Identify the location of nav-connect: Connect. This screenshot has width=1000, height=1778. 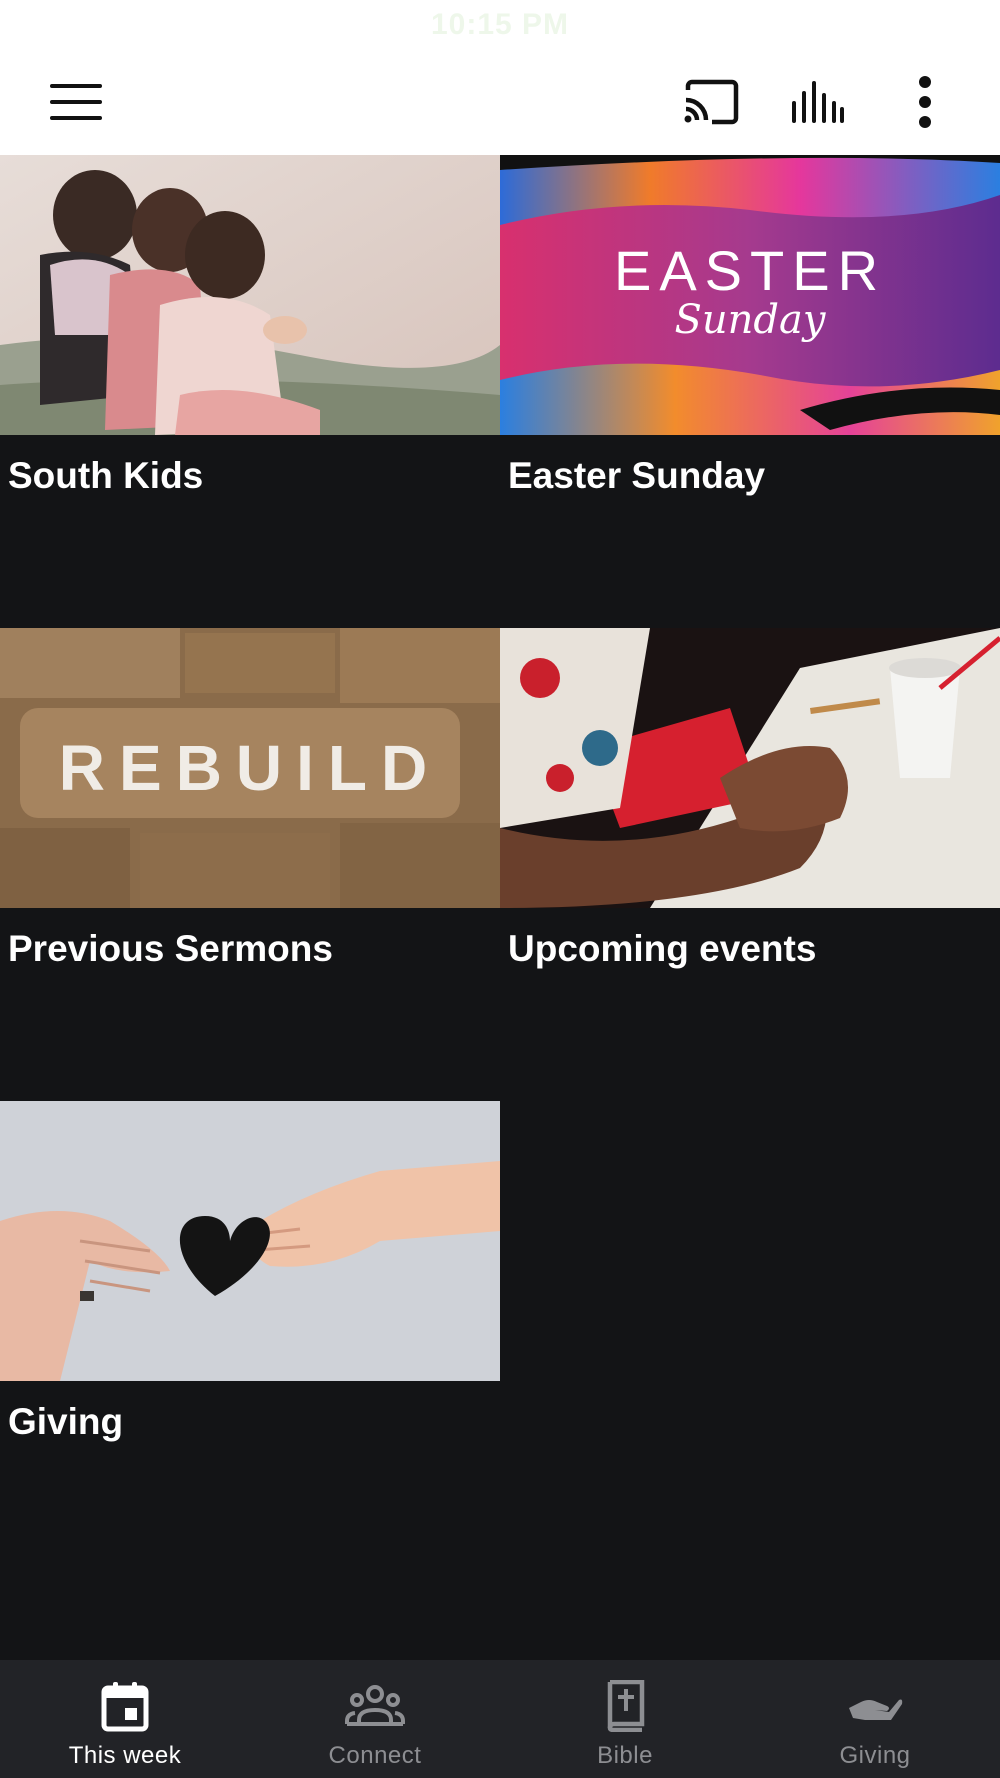
(375, 1719).